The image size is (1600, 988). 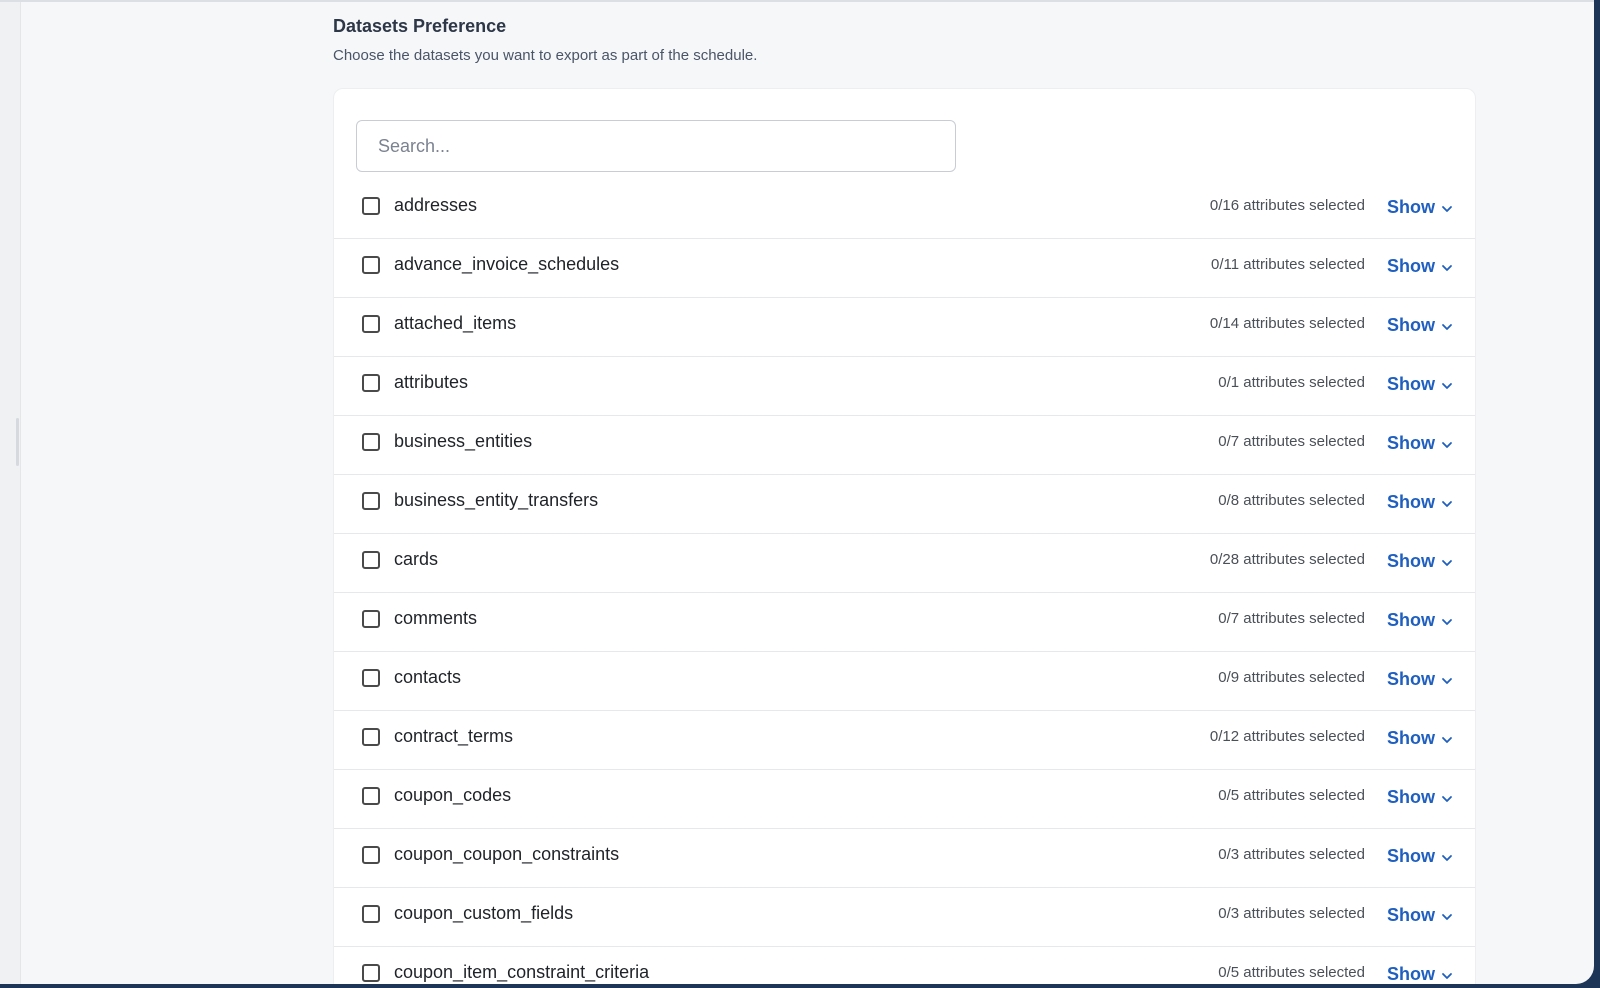 What do you see at coordinates (17, 442) in the screenshot?
I see `sidebar-resize-handle` at bounding box center [17, 442].